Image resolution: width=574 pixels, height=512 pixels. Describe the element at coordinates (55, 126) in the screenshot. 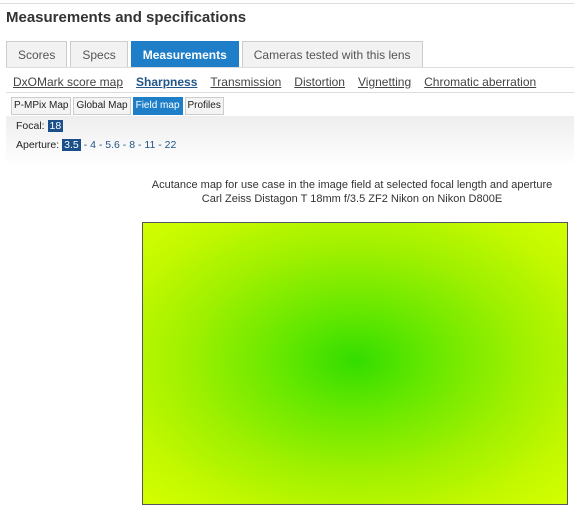

I see `focal-option-selected: 18` at that location.